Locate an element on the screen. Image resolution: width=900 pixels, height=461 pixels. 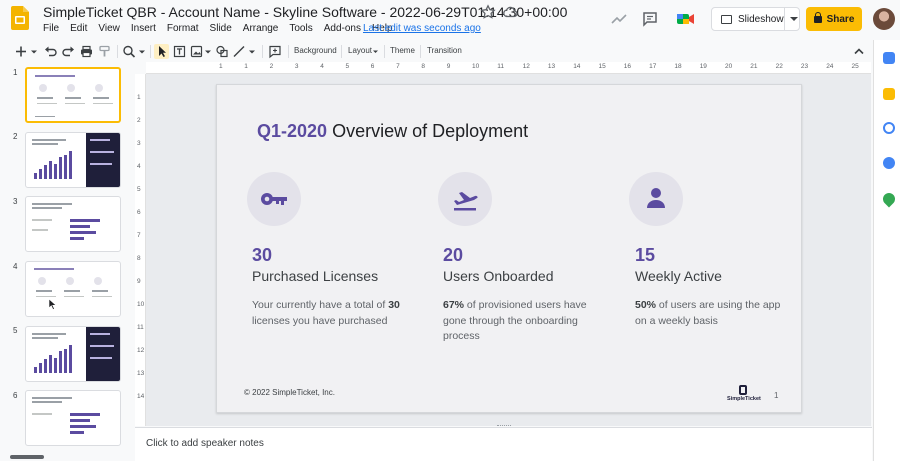
airplane-takeoff-icon is located at coordinates (466, 201).